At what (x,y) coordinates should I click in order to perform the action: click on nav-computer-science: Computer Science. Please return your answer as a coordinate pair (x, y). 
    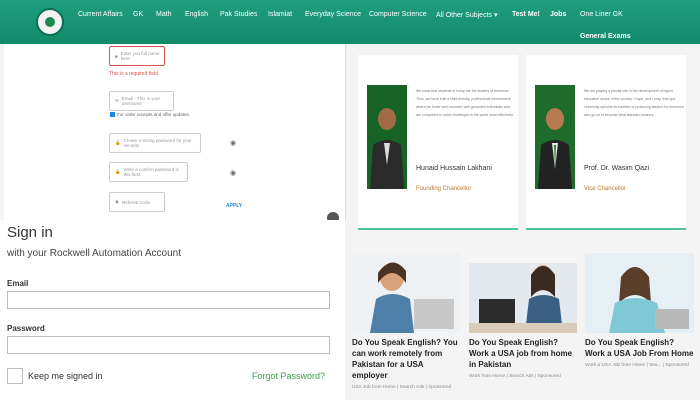
    Looking at the image, I should click on (398, 14).